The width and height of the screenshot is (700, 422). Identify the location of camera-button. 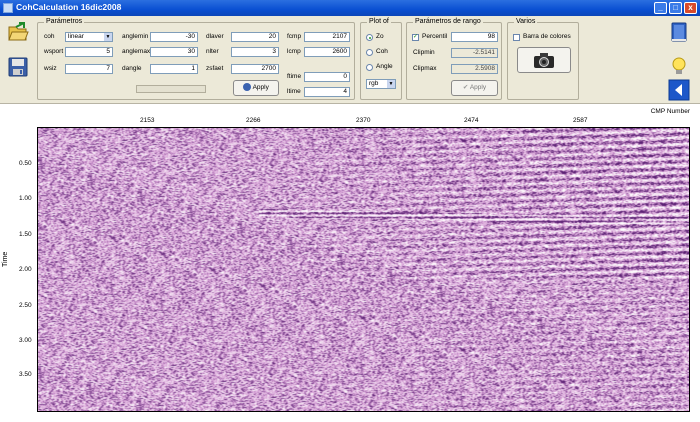
(544, 60).